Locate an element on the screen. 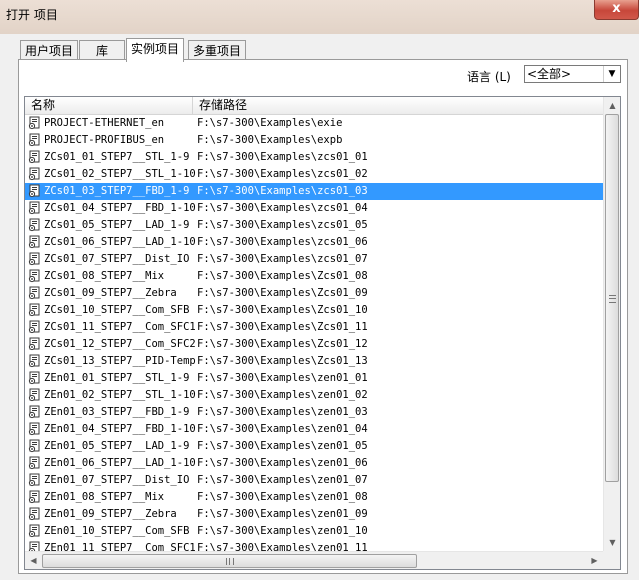 This screenshot has width=639, height=580. project-path: F:\s7-300\Examples\zcs01_06 is located at coordinates (282, 242).